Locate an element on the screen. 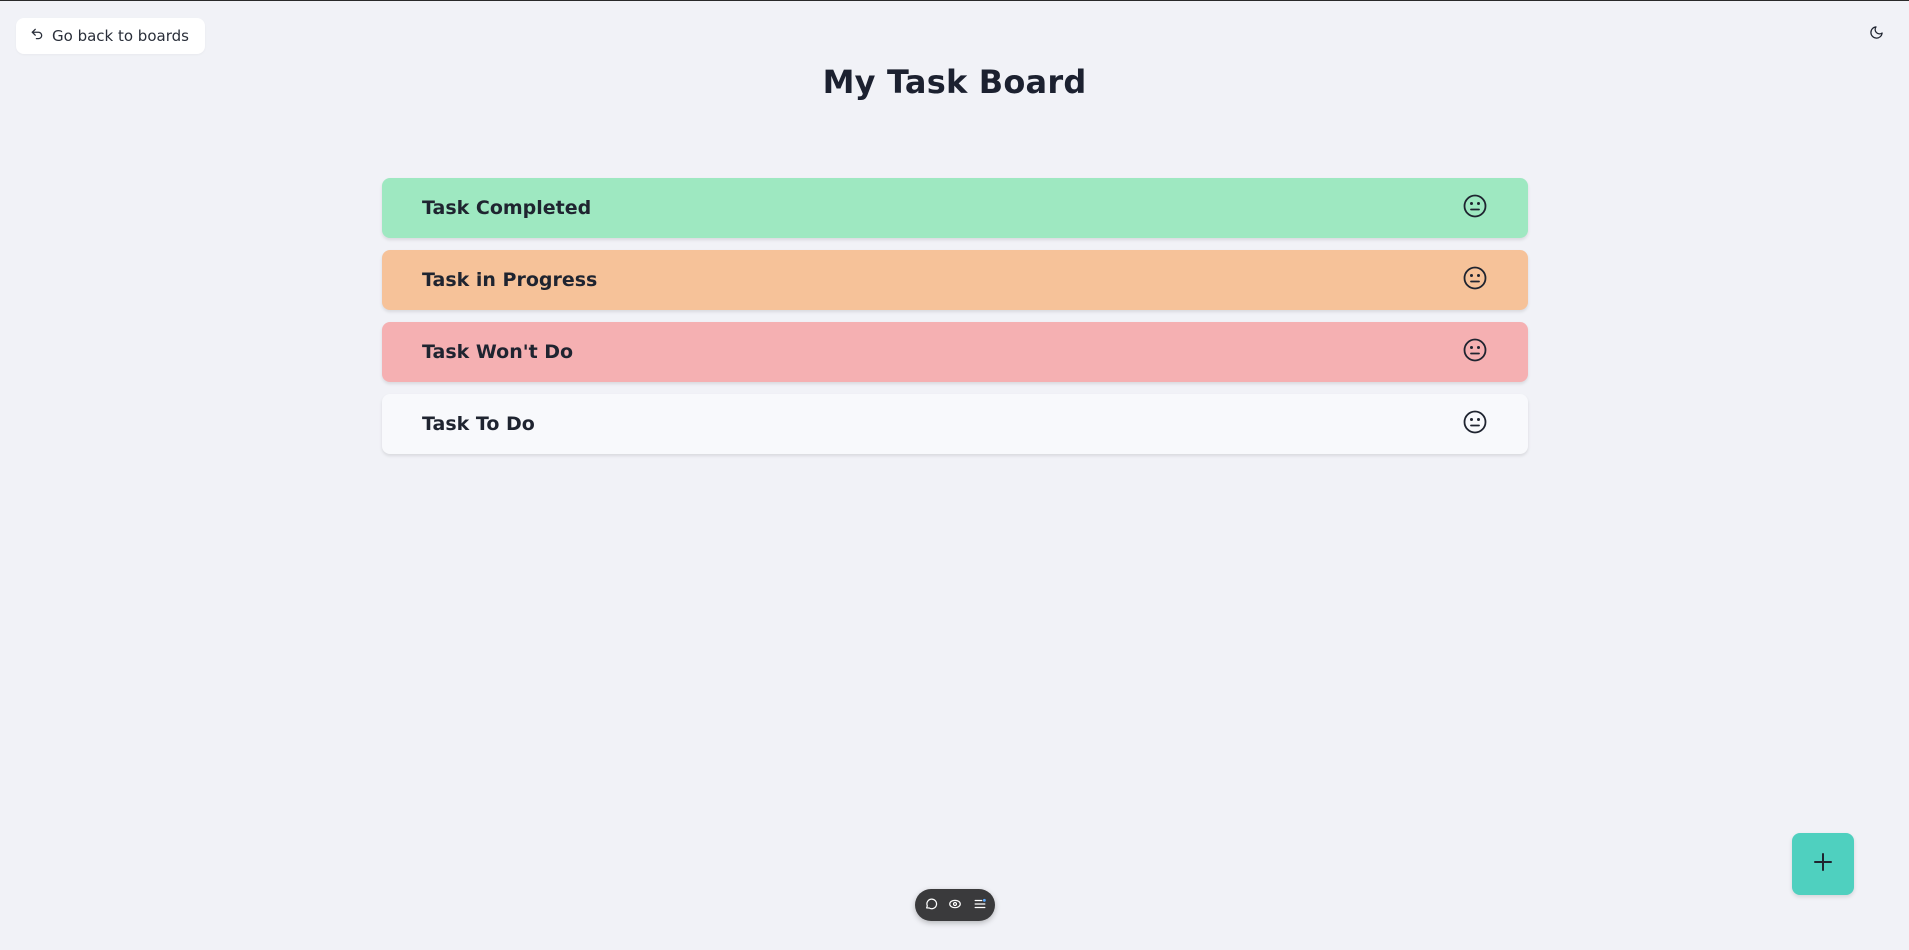 The image size is (1909, 950). back-to-boards-button: Go back to boards is located at coordinates (110, 36).